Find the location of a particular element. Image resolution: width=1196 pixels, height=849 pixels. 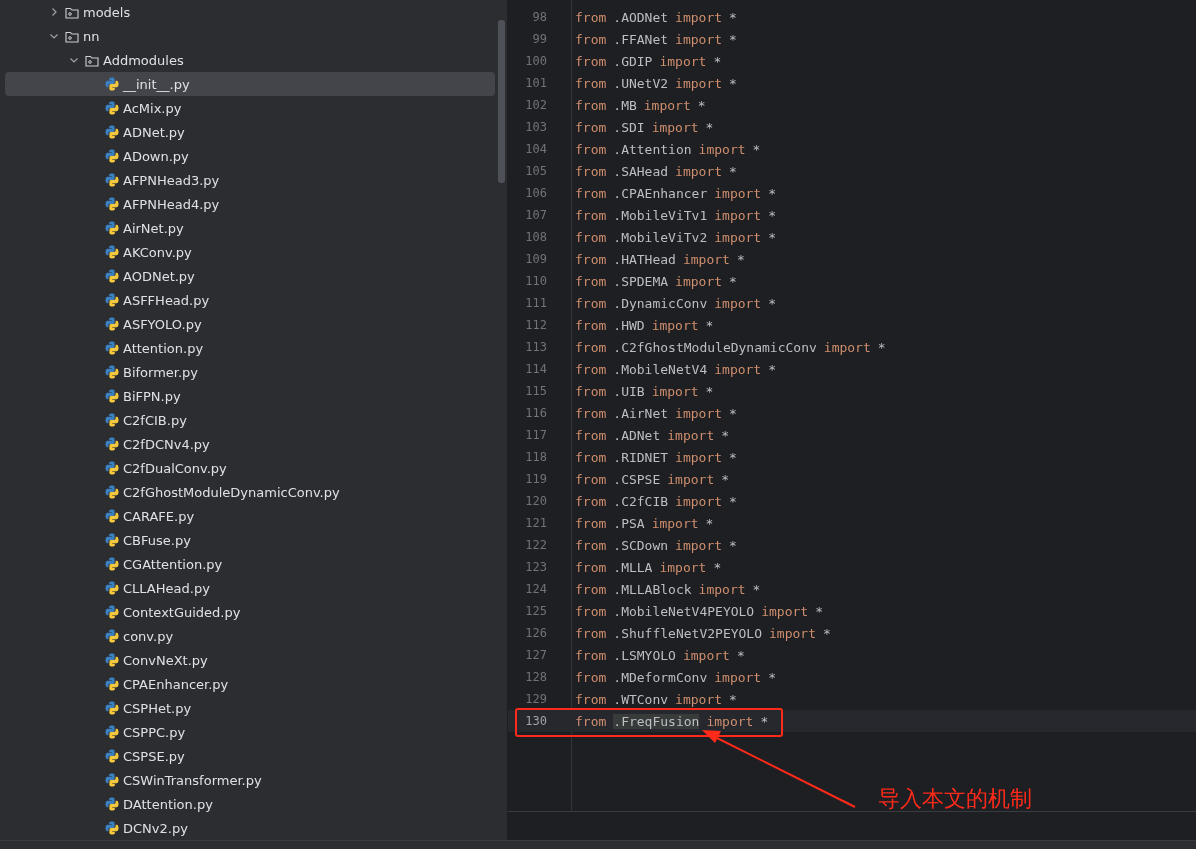

tree-item: ASFFHead.py is located at coordinates (250, 300).